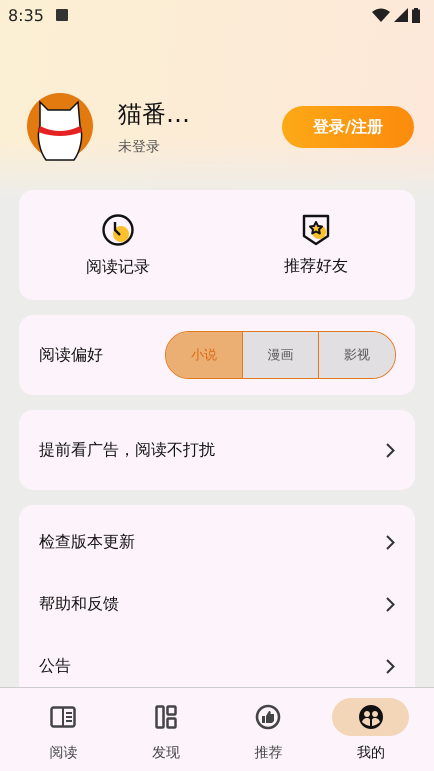 This screenshot has height=771, width=434. Describe the element at coordinates (316, 266) in the screenshot. I see `shortcut-label: 推荐好友` at that location.